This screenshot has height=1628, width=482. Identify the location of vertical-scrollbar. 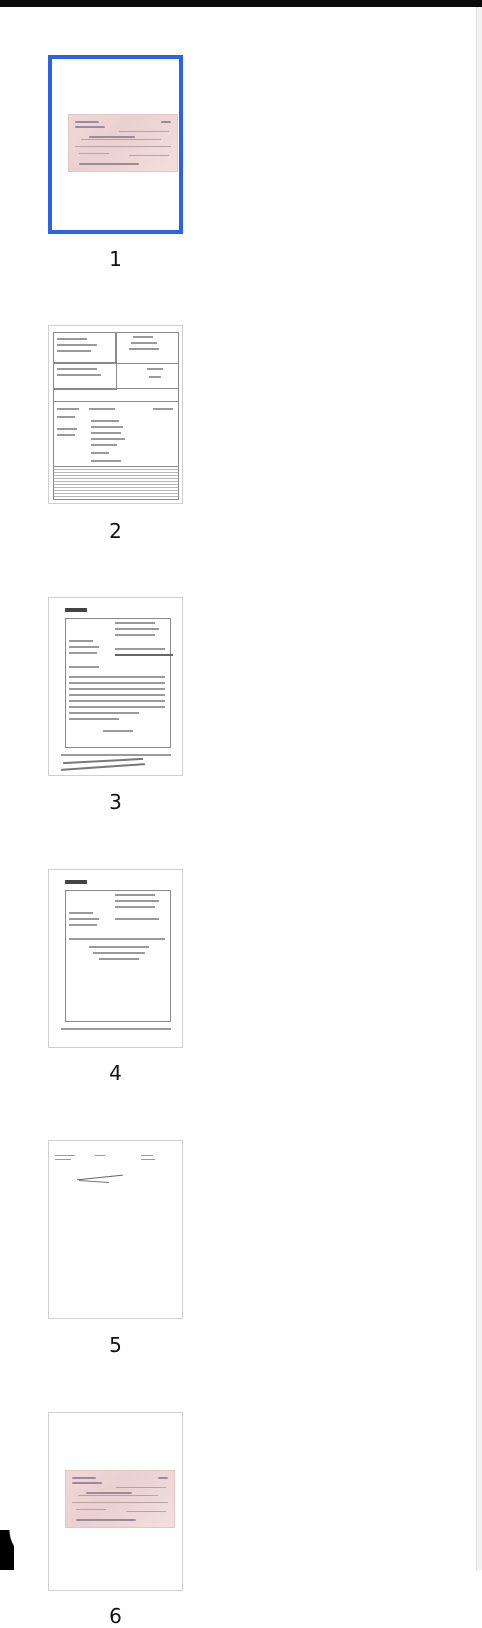
(479, 788).